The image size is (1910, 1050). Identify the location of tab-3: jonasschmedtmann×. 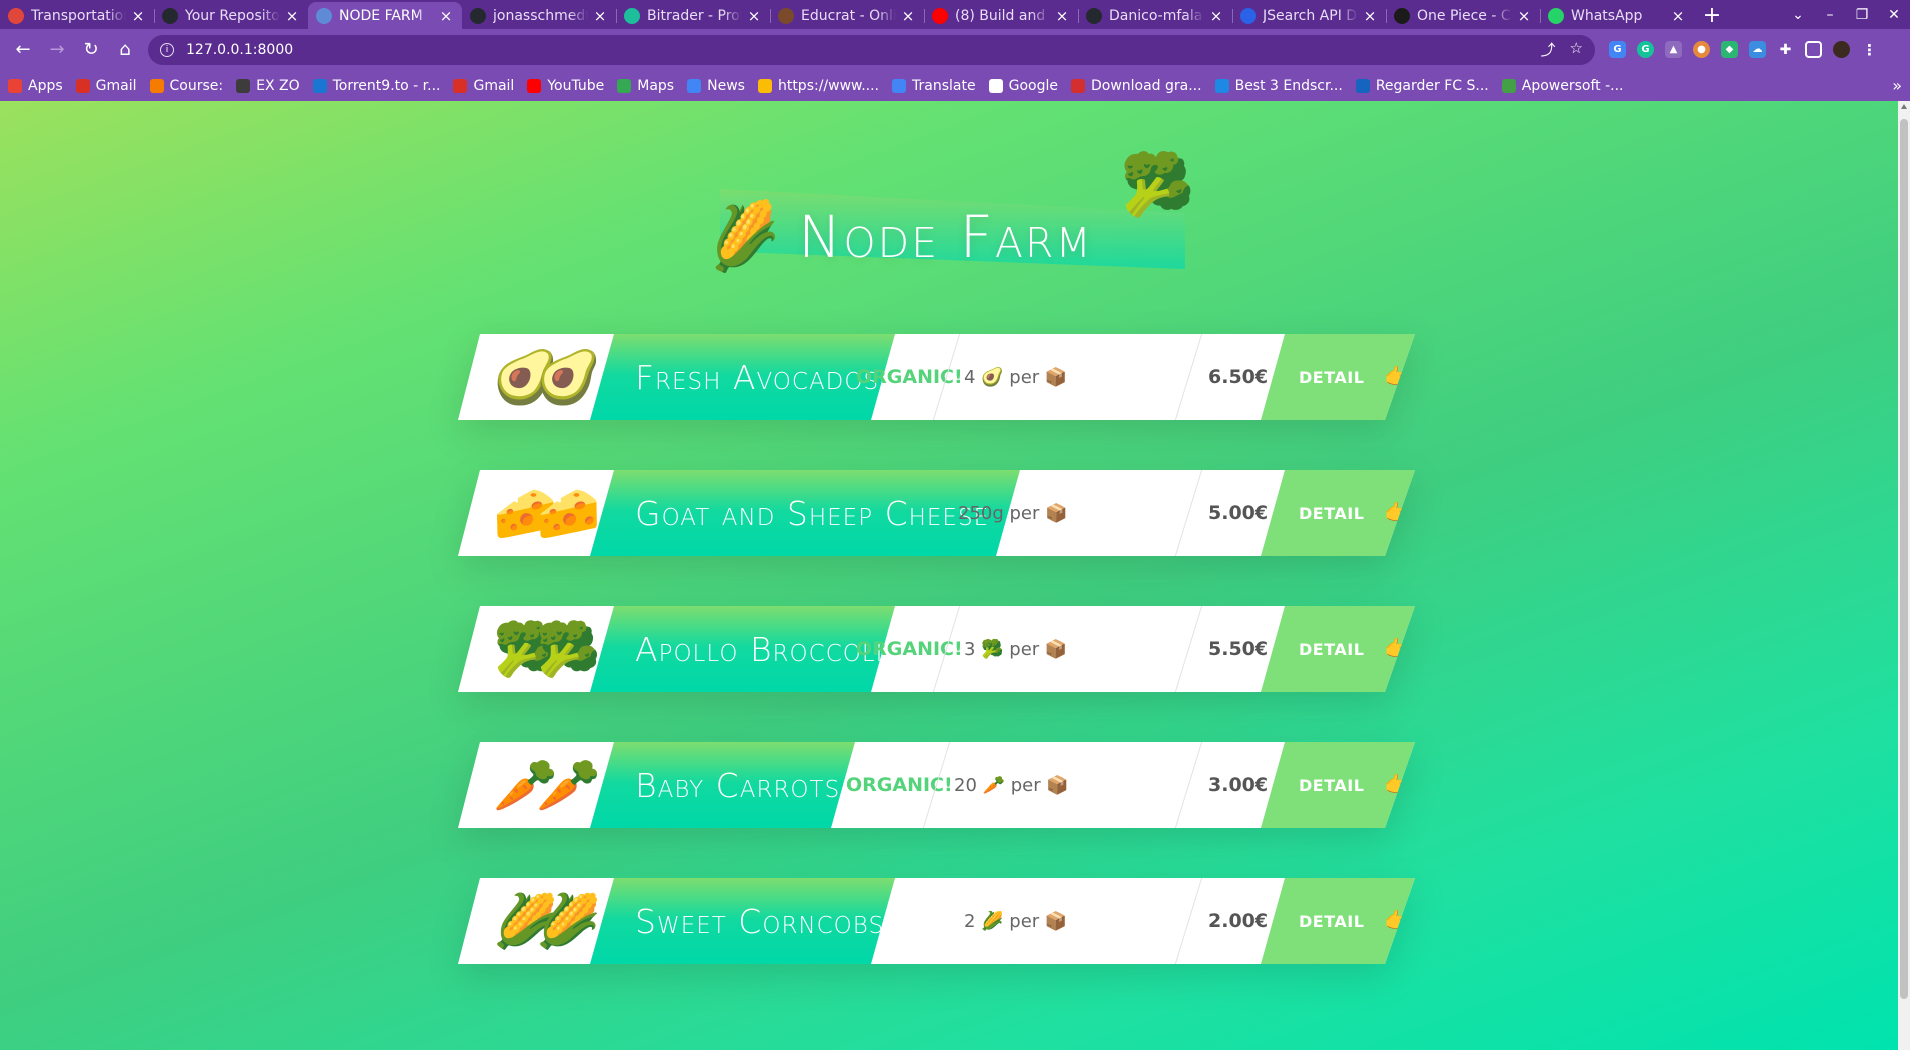
(539, 15).